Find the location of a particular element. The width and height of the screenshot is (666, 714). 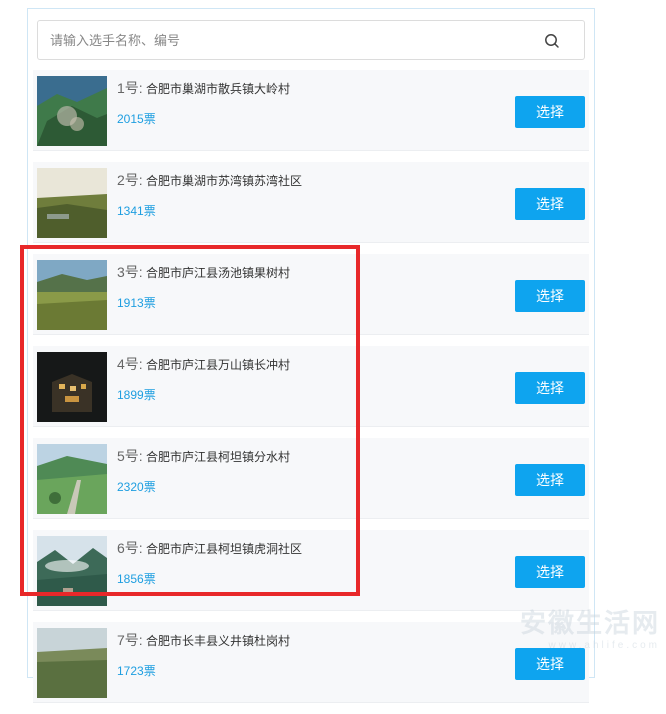

list-item: 6号: 合肥市庐江县柯坦镇虎洞社区 1856票 选择 is located at coordinates (311, 570).